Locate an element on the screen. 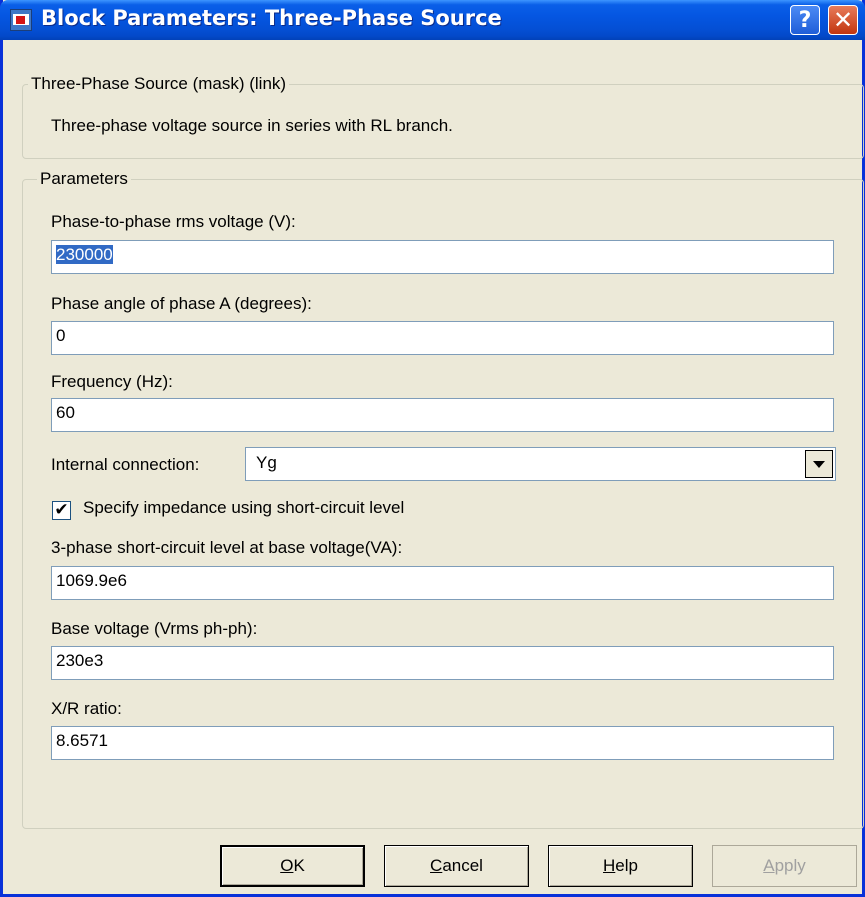 The image size is (865, 897). help-mnemonic: H is located at coordinates (609, 865).